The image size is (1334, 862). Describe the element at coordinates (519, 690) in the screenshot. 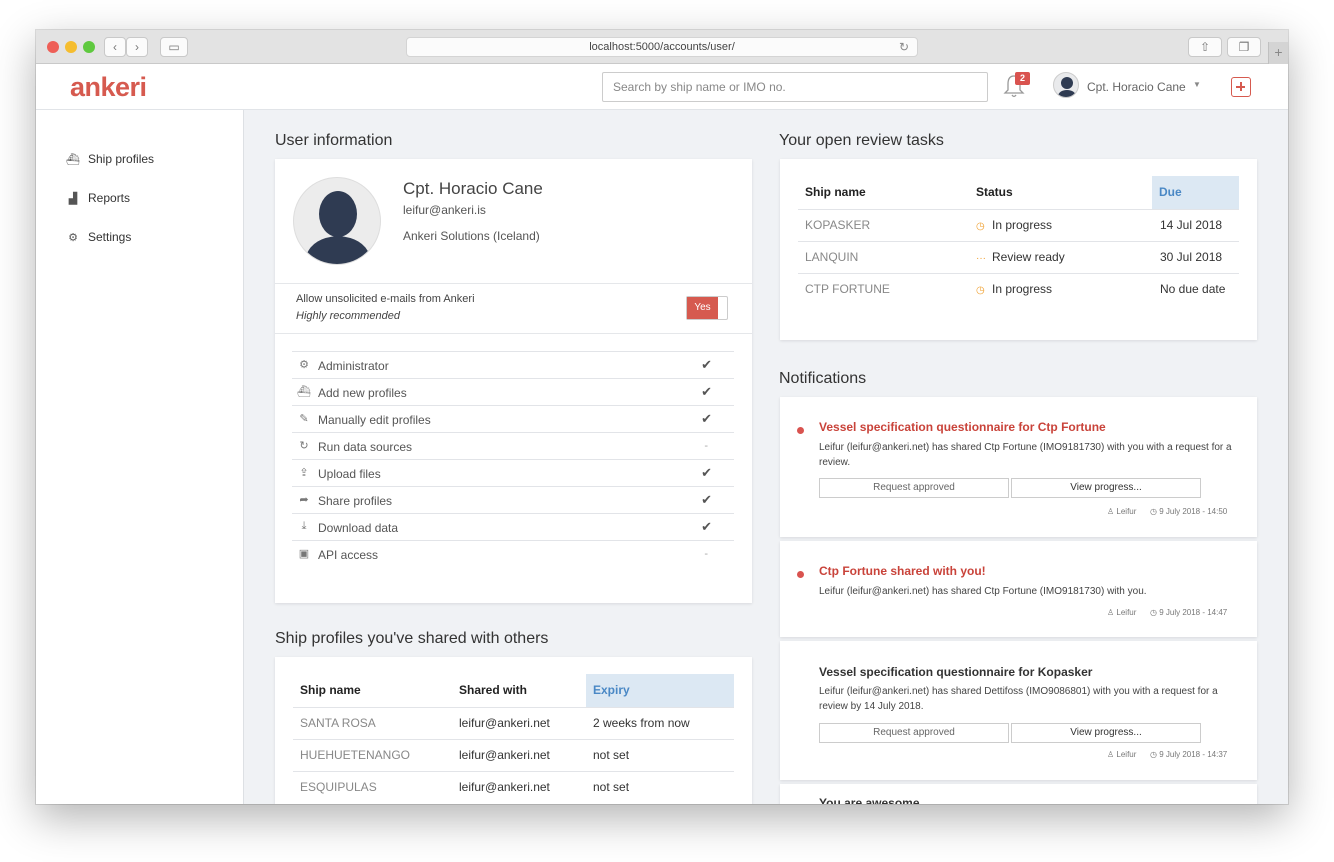

I see `column-header-shared-with: Shared with` at that location.